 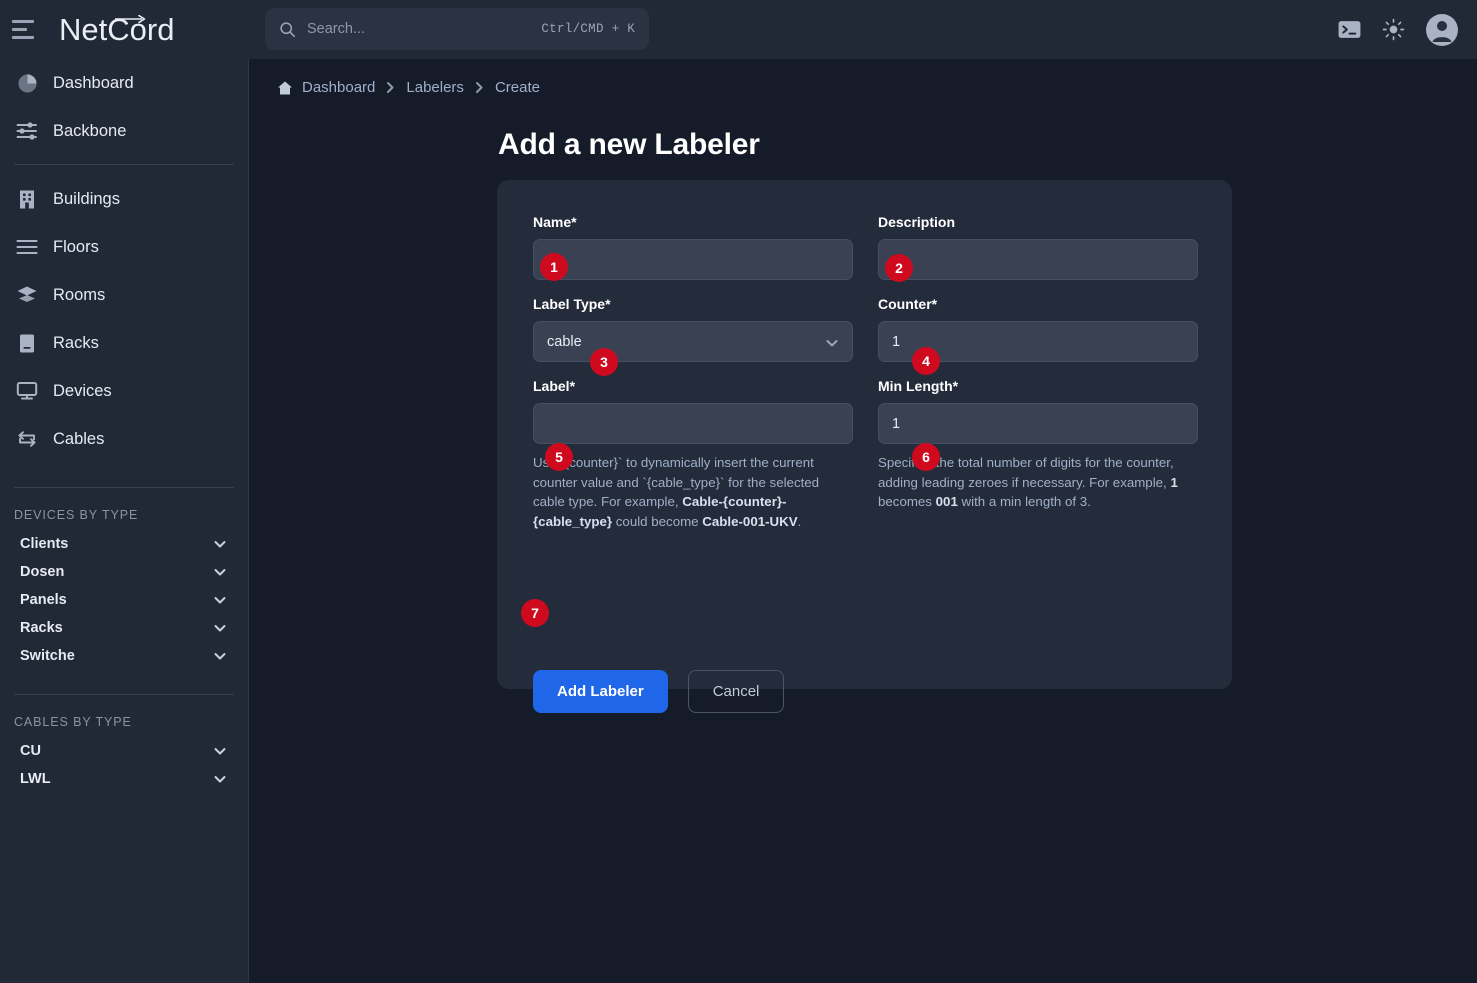 I want to click on sidebar-group-label: Dosen, so click(x=42, y=572).